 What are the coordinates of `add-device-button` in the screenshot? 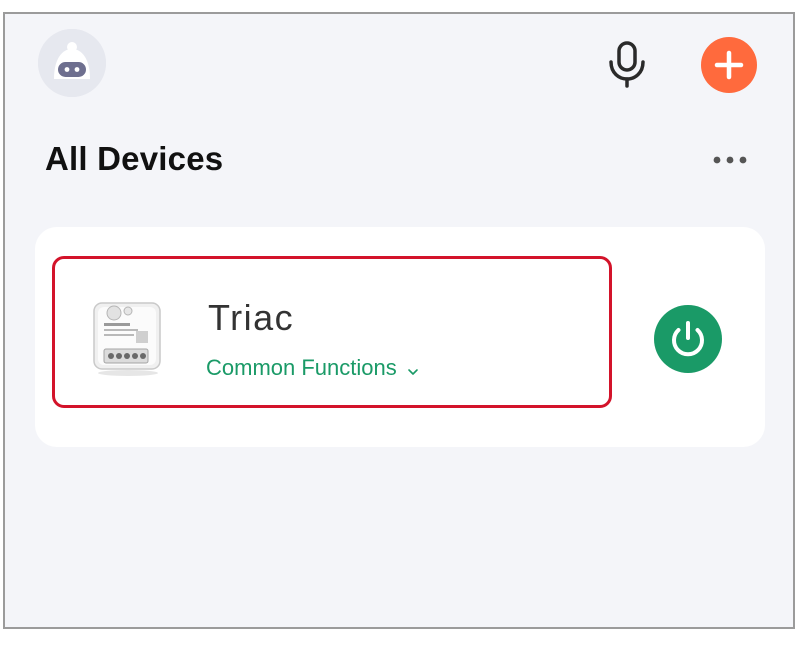 It's located at (729, 65).